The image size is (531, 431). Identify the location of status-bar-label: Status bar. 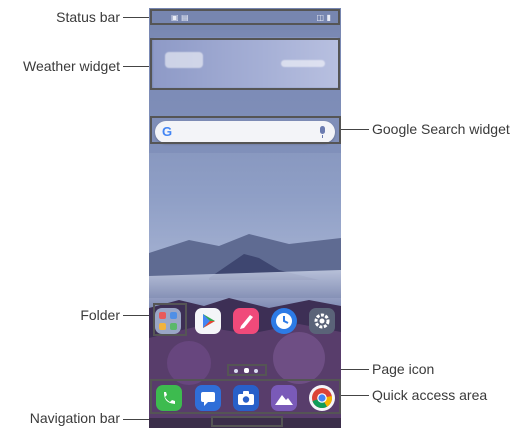
(88, 17).